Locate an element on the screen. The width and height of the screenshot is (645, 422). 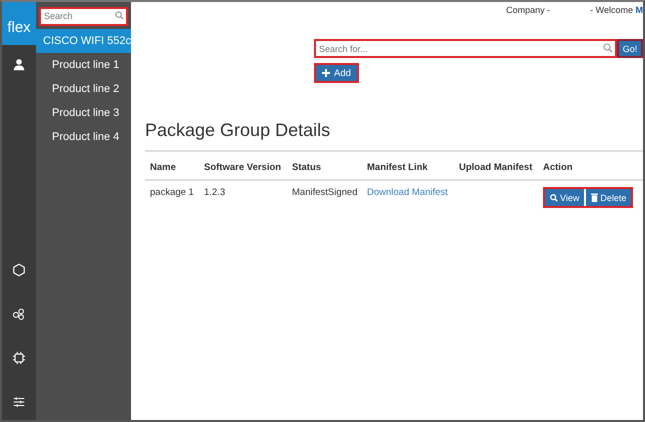
sidebar-item: Product line 3 is located at coordinates (83, 113).